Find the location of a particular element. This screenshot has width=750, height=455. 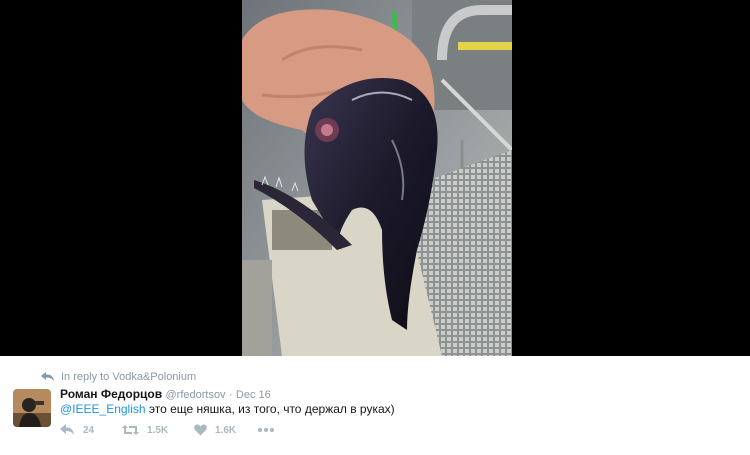

reply-target-link: Vodka&Polonium is located at coordinates (154, 377).